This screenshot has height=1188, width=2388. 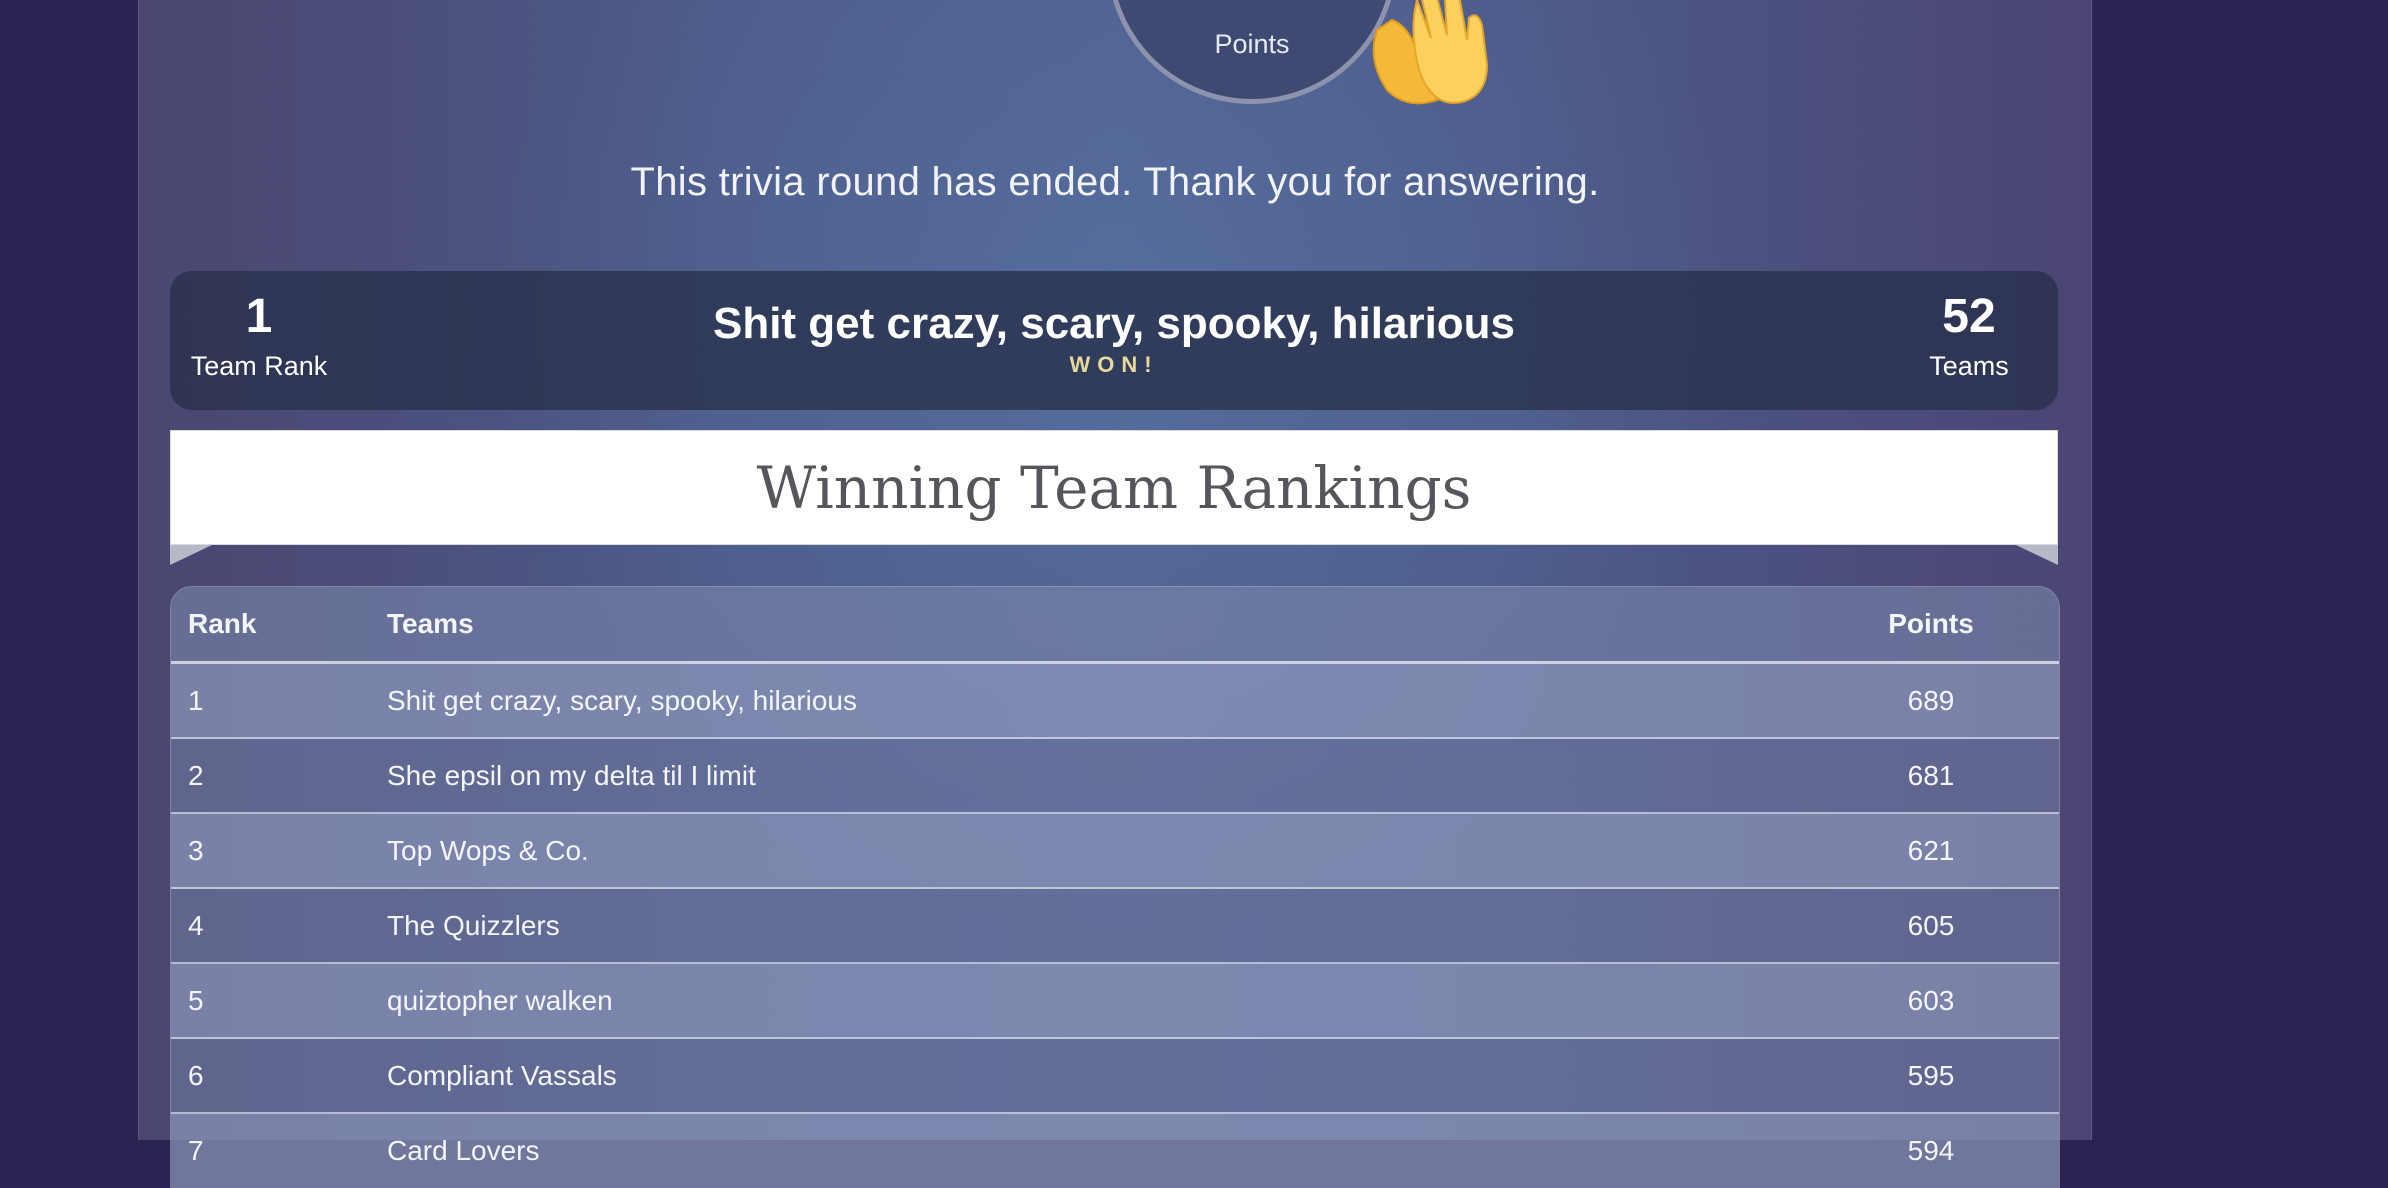 I want to click on table-row: 3 Top Wops & Co. 621, so click(x=1115, y=851).